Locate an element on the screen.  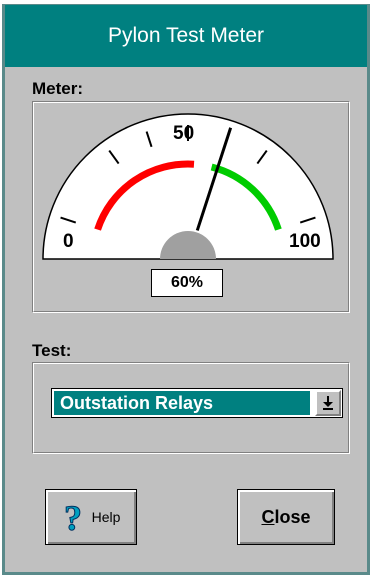
help-button: ? Help is located at coordinates (91, 517).